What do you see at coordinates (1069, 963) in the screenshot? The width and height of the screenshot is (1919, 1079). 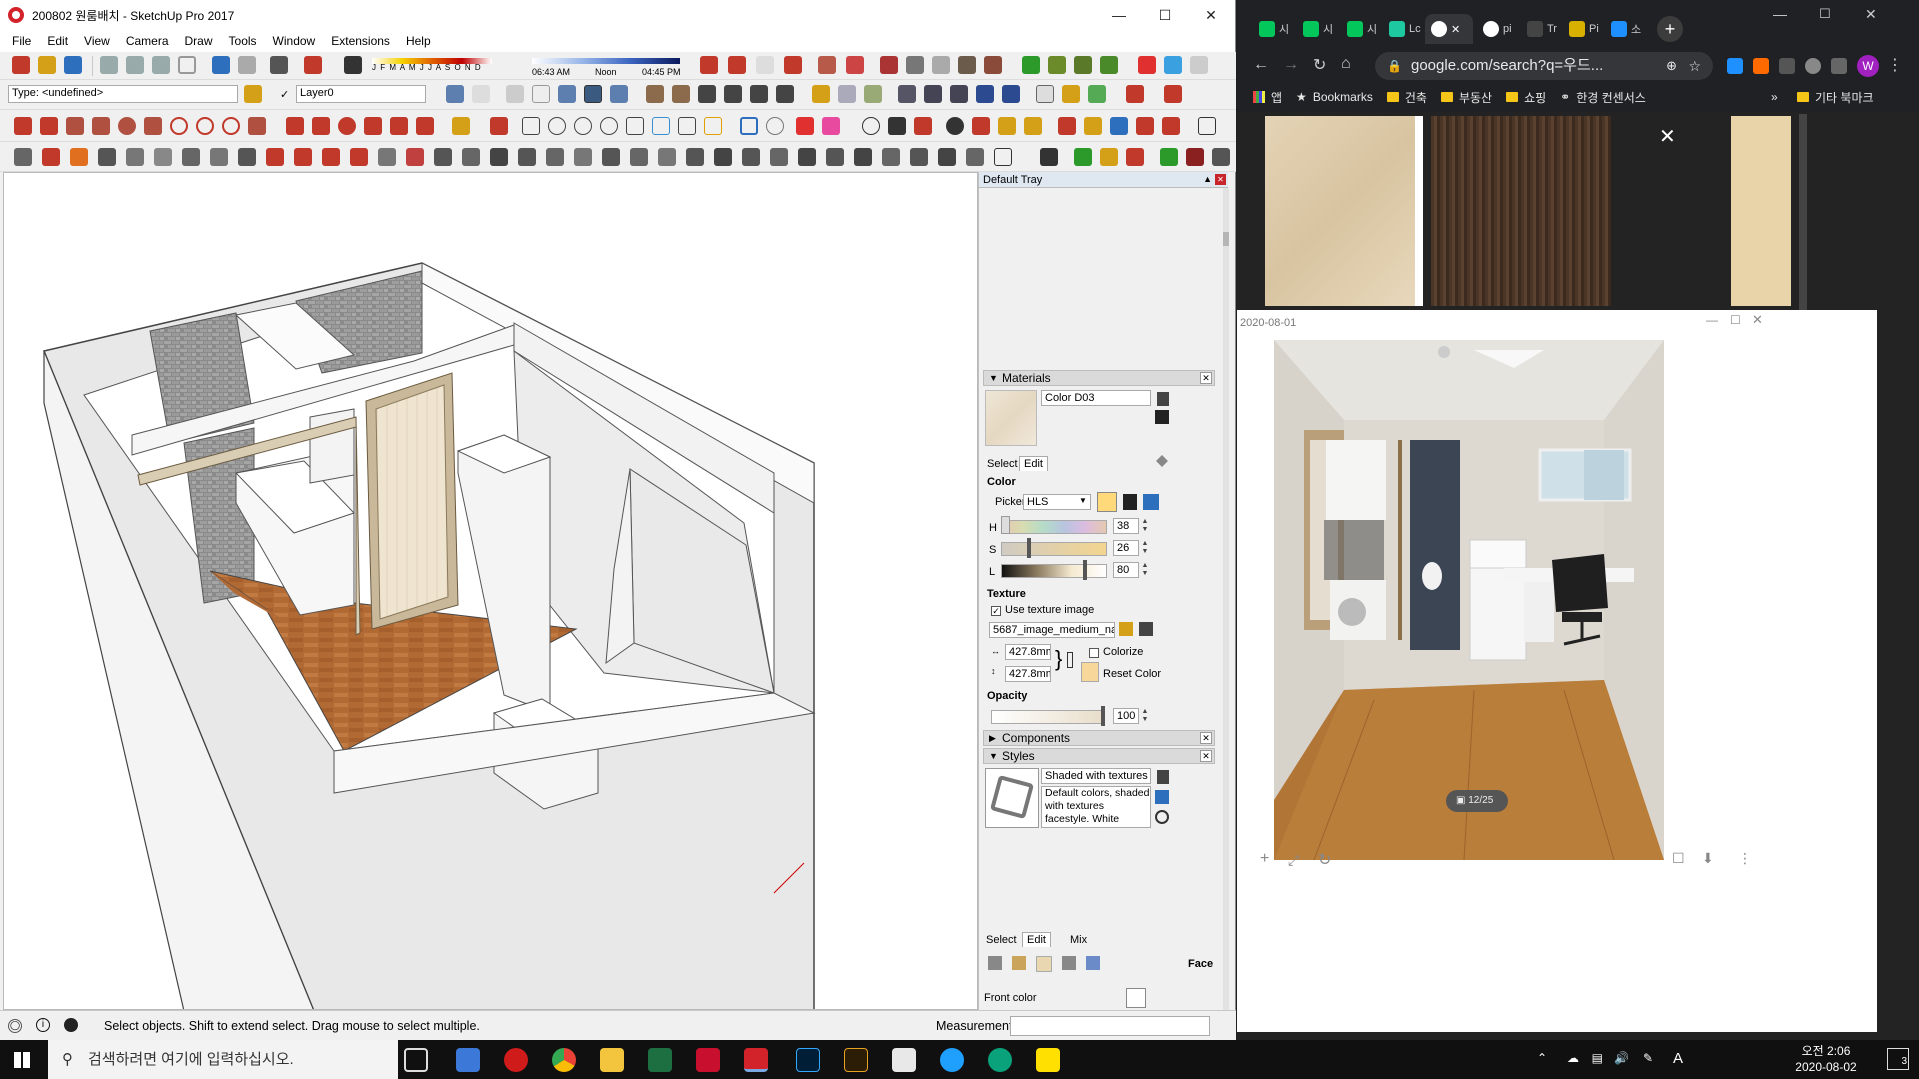 I see `watermark-settings-icon` at bounding box center [1069, 963].